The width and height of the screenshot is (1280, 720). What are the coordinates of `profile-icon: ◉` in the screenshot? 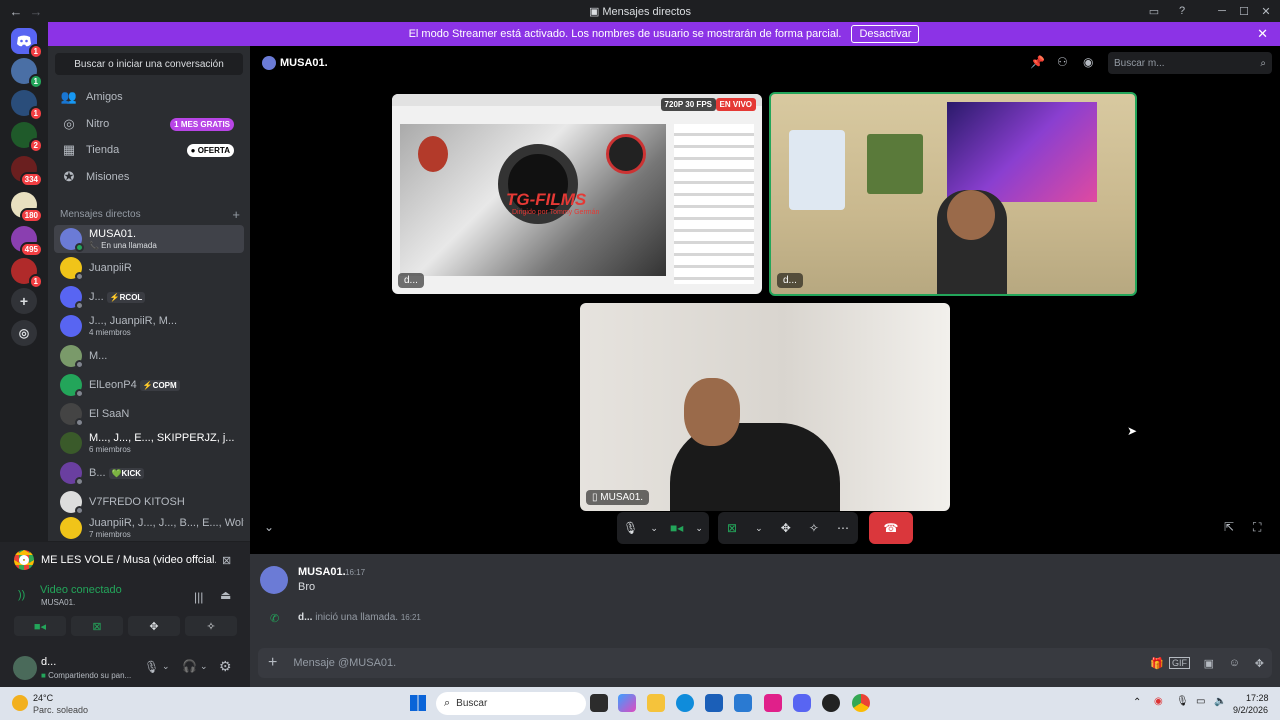 It's located at (1088, 62).